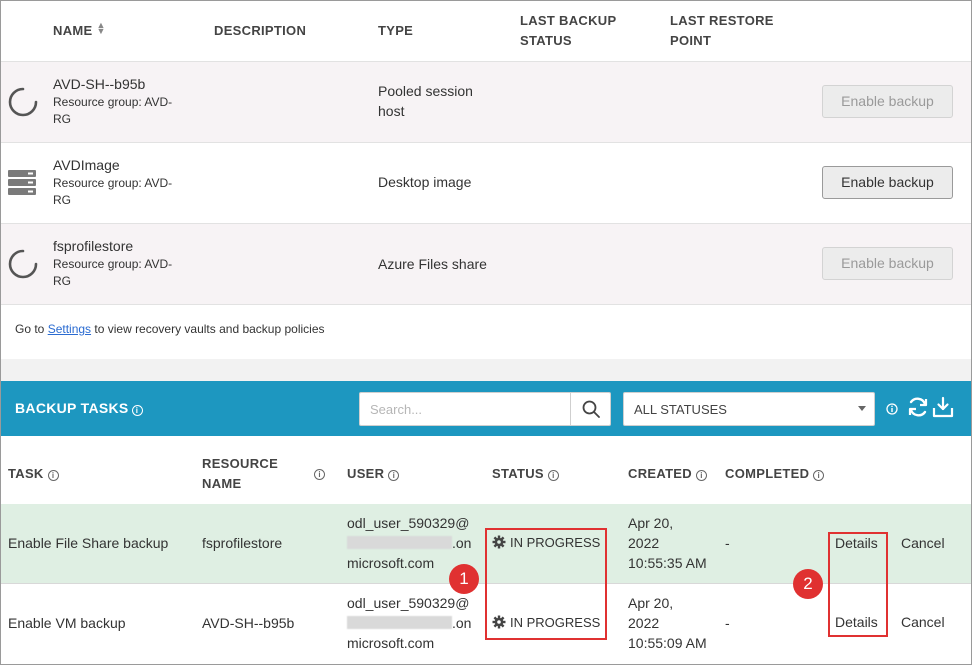  I want to click on chevron-down-icon, so click(862, 408).